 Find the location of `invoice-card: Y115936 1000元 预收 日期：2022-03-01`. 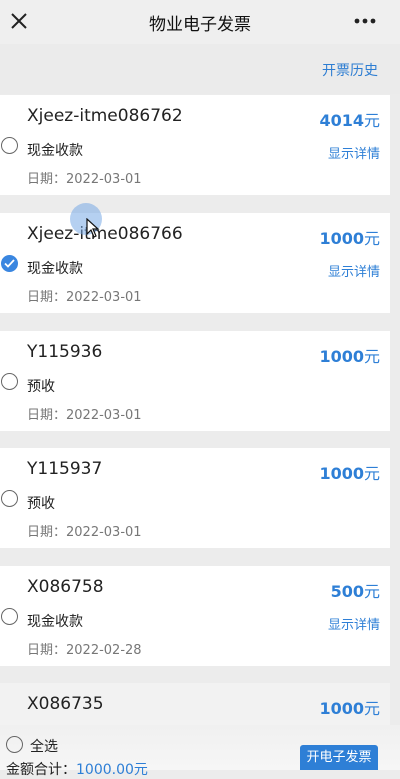

invoice-card: Y115936 1000元 预收 日期：2022-03-01 is located at coordinates (195, 381).